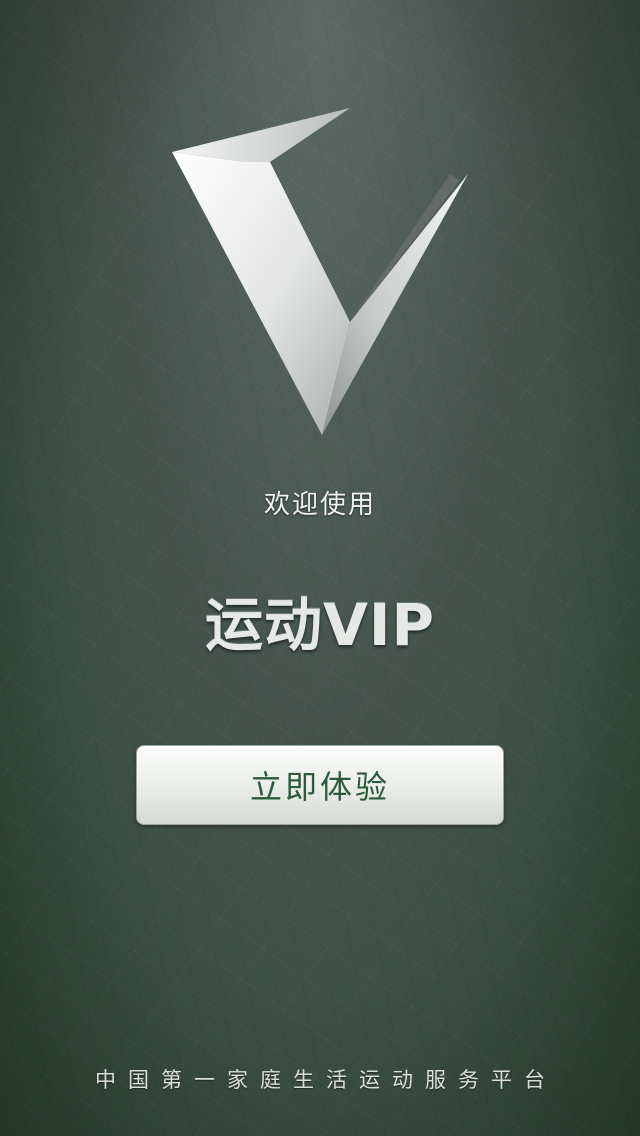 The width and height of the screenshot is (640, 1136). I want to click on try-now-button: 立即体验, so click(320, 785).